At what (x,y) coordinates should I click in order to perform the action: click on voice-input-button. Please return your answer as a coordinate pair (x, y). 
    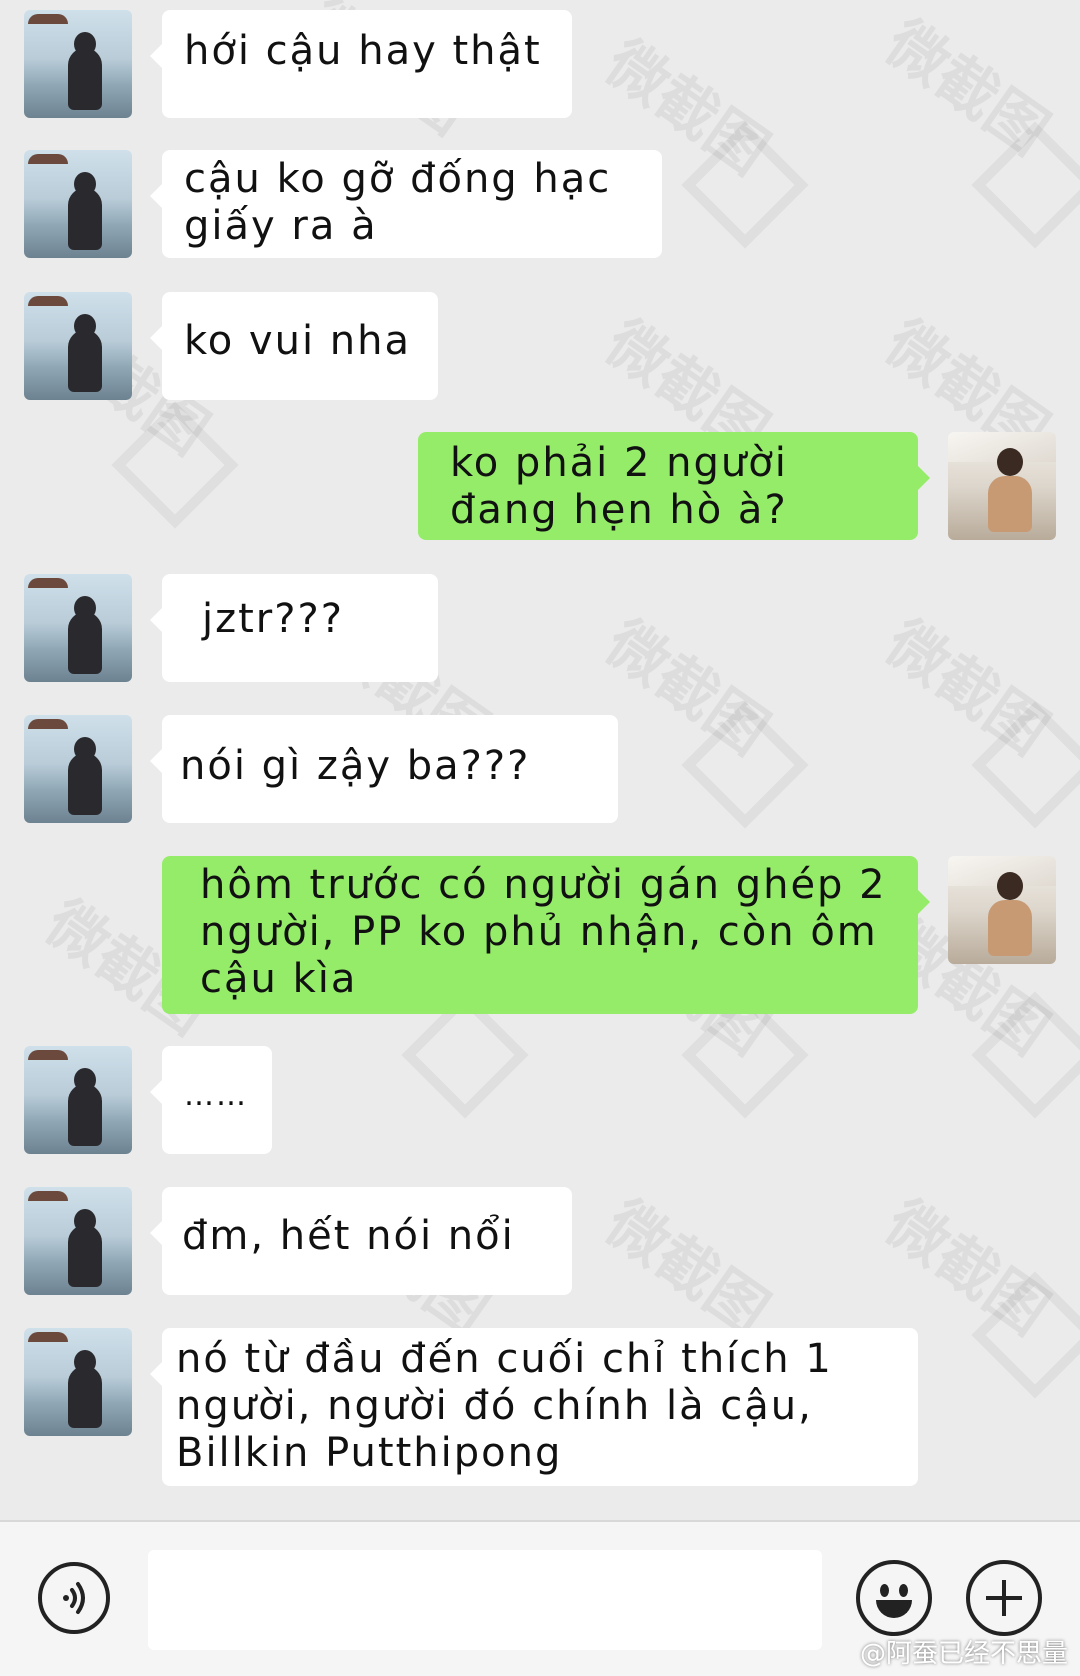
    Looking at the image, I should click on (74, 1598).